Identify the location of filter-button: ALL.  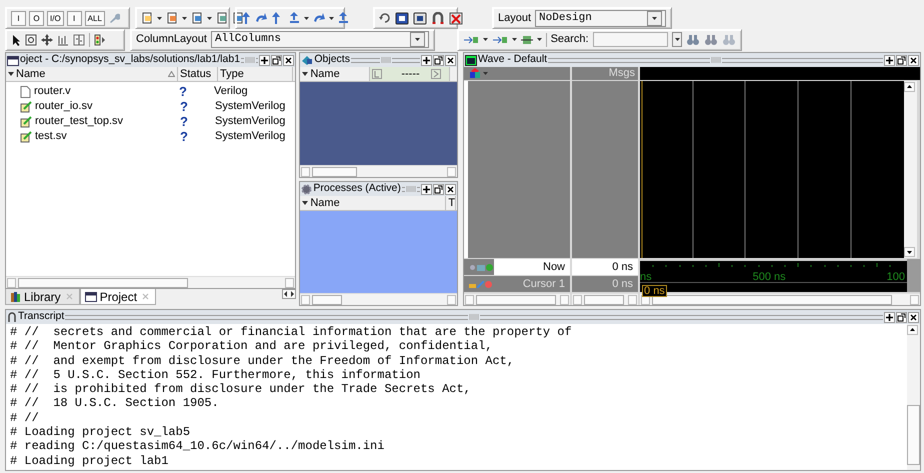
(94, 18).